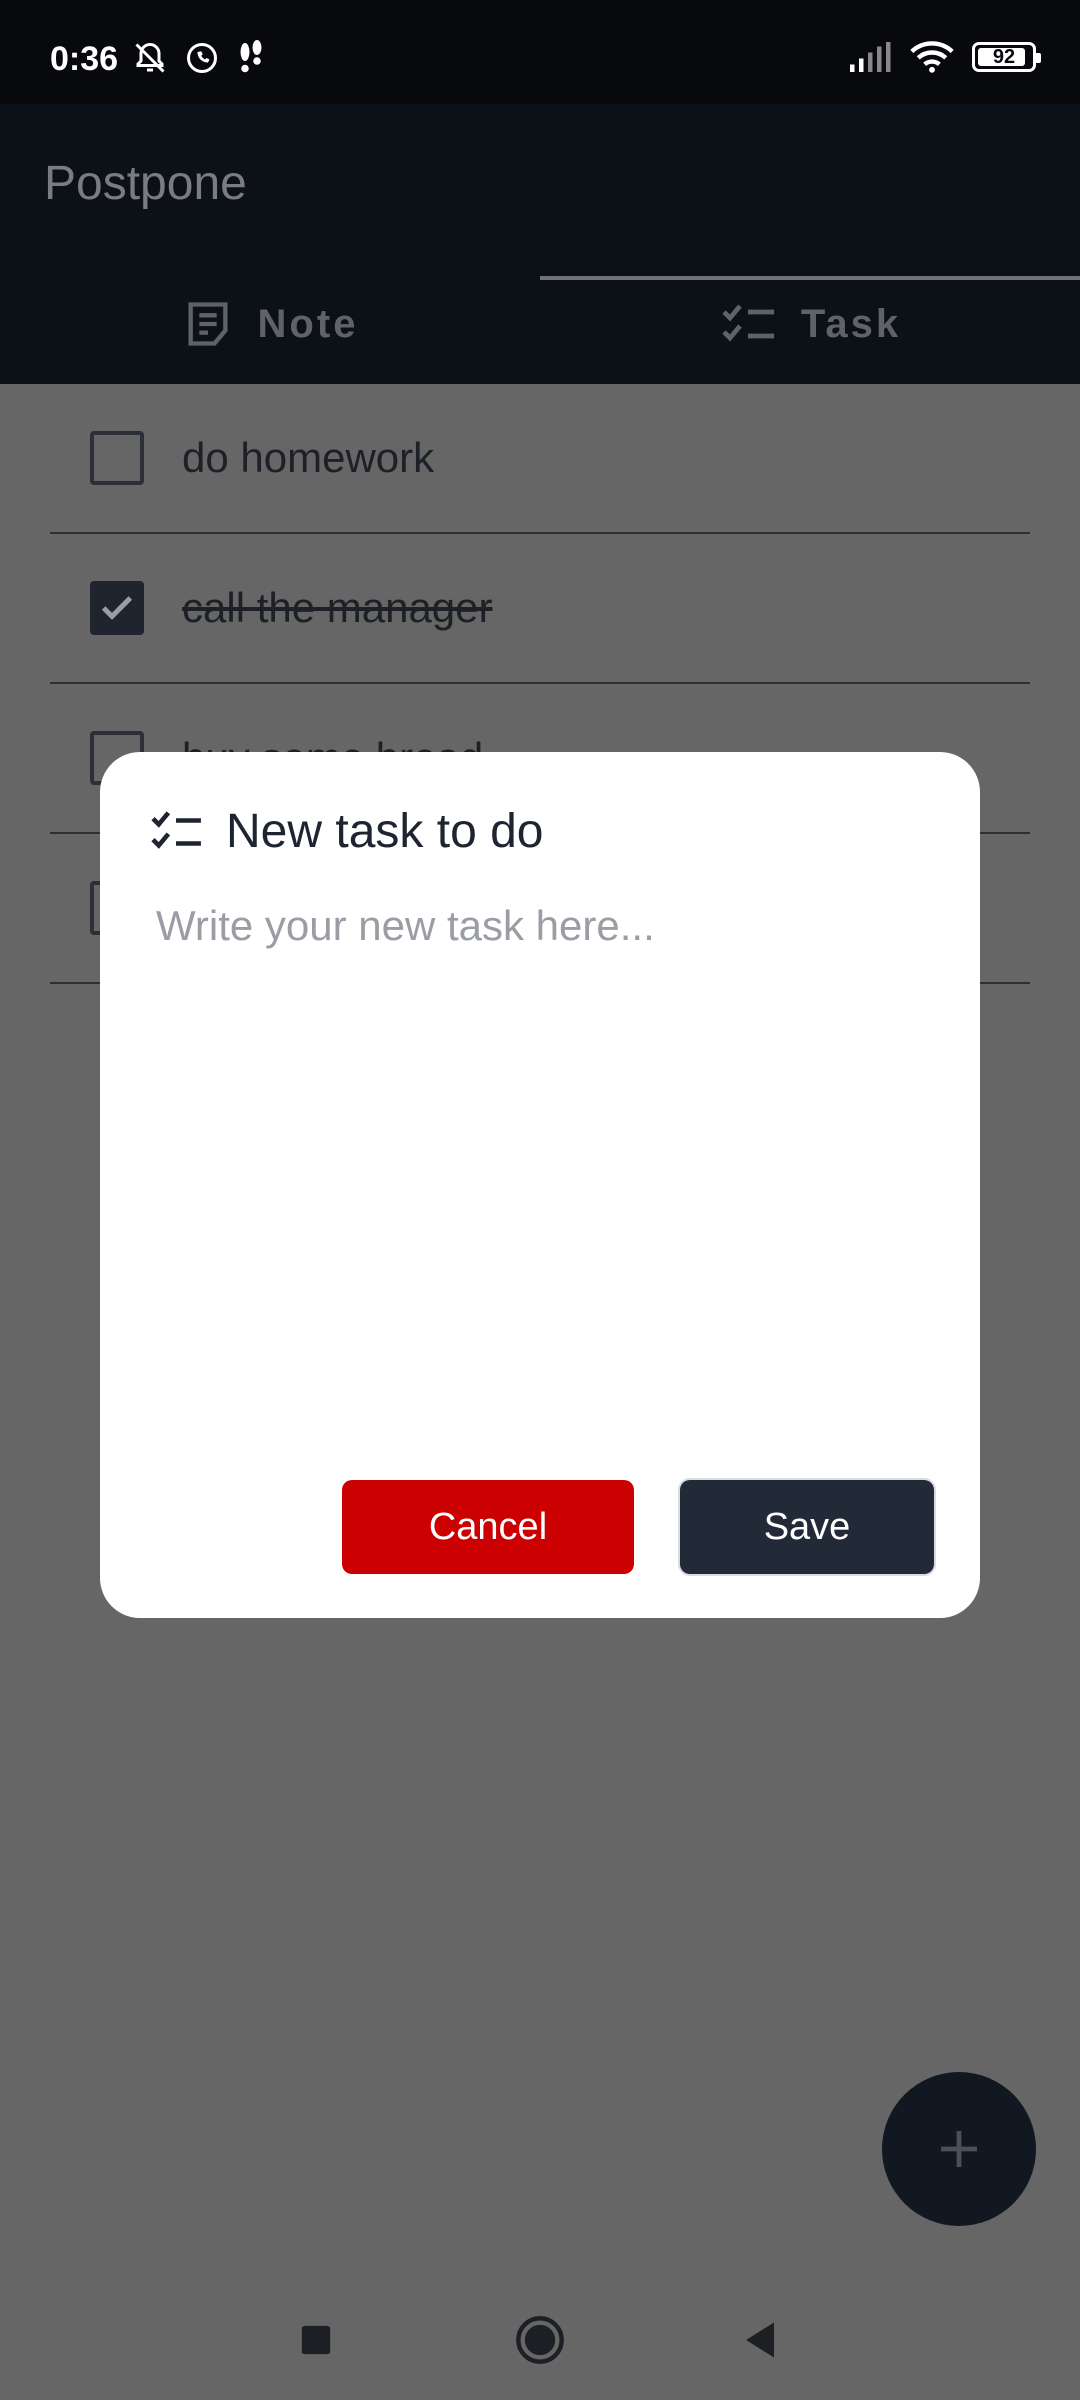 The image size is (1080, 2400). I want to click on app-bar: Postpone Note Task, so click(540, 244).